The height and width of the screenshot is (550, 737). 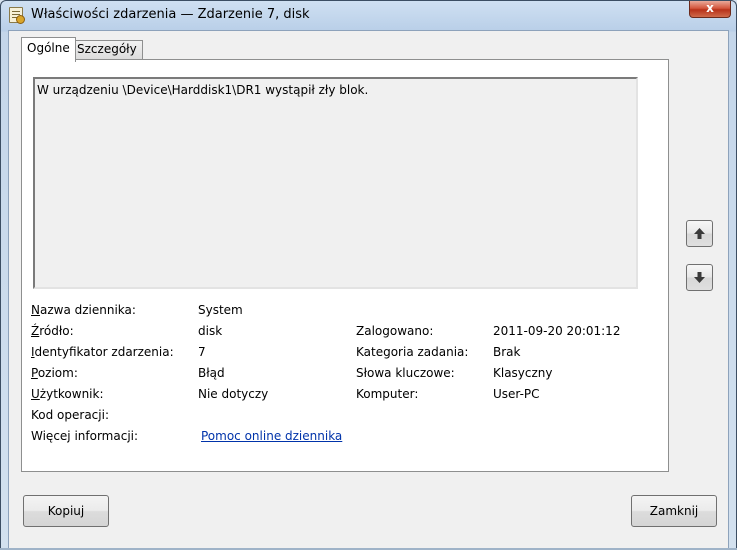 I want to click on computer-label: Komputer:, so click(x=387, y=394).